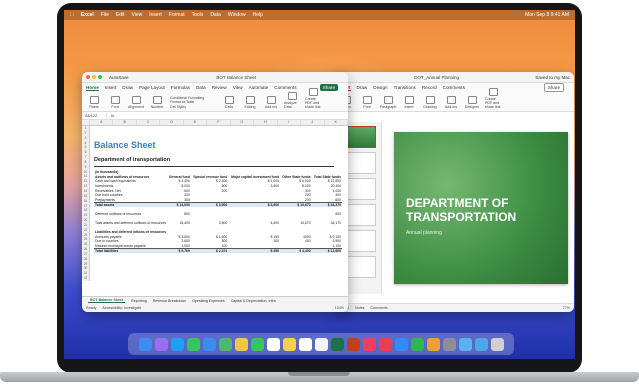 The width and height of the screenshot is (639, 391). Describe the element at coordinates (292, 100) in the screenshot. I see `analyze-data-button: Analyze Data` at that location.